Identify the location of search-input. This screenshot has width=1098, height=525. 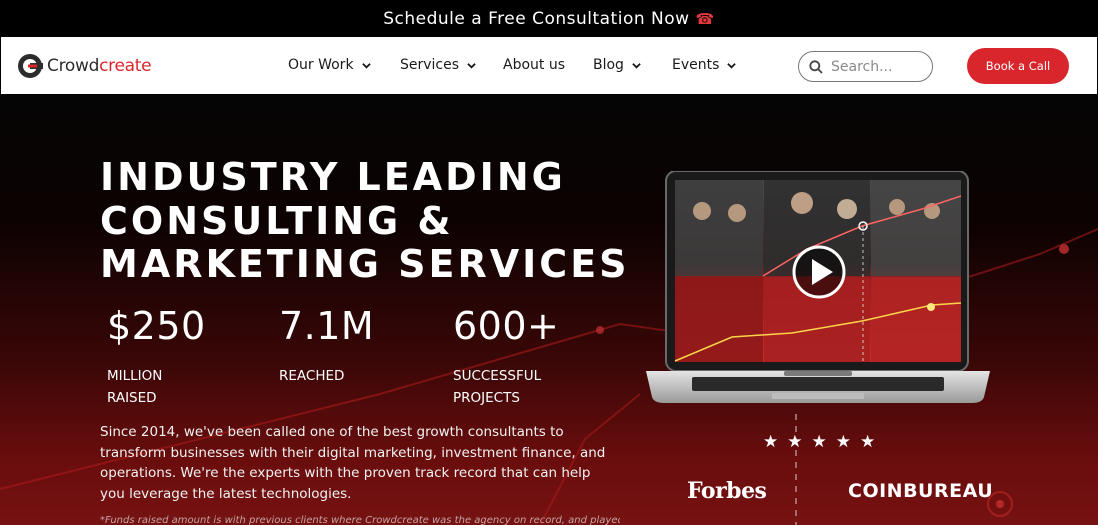
(878, 66).